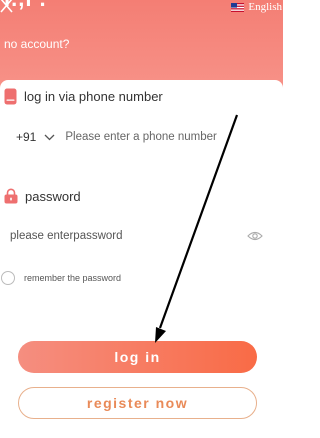 The height and width of the screenshot is (438, 320). I want to click on phone-section-label: log in via phone number, so click(93, 96).